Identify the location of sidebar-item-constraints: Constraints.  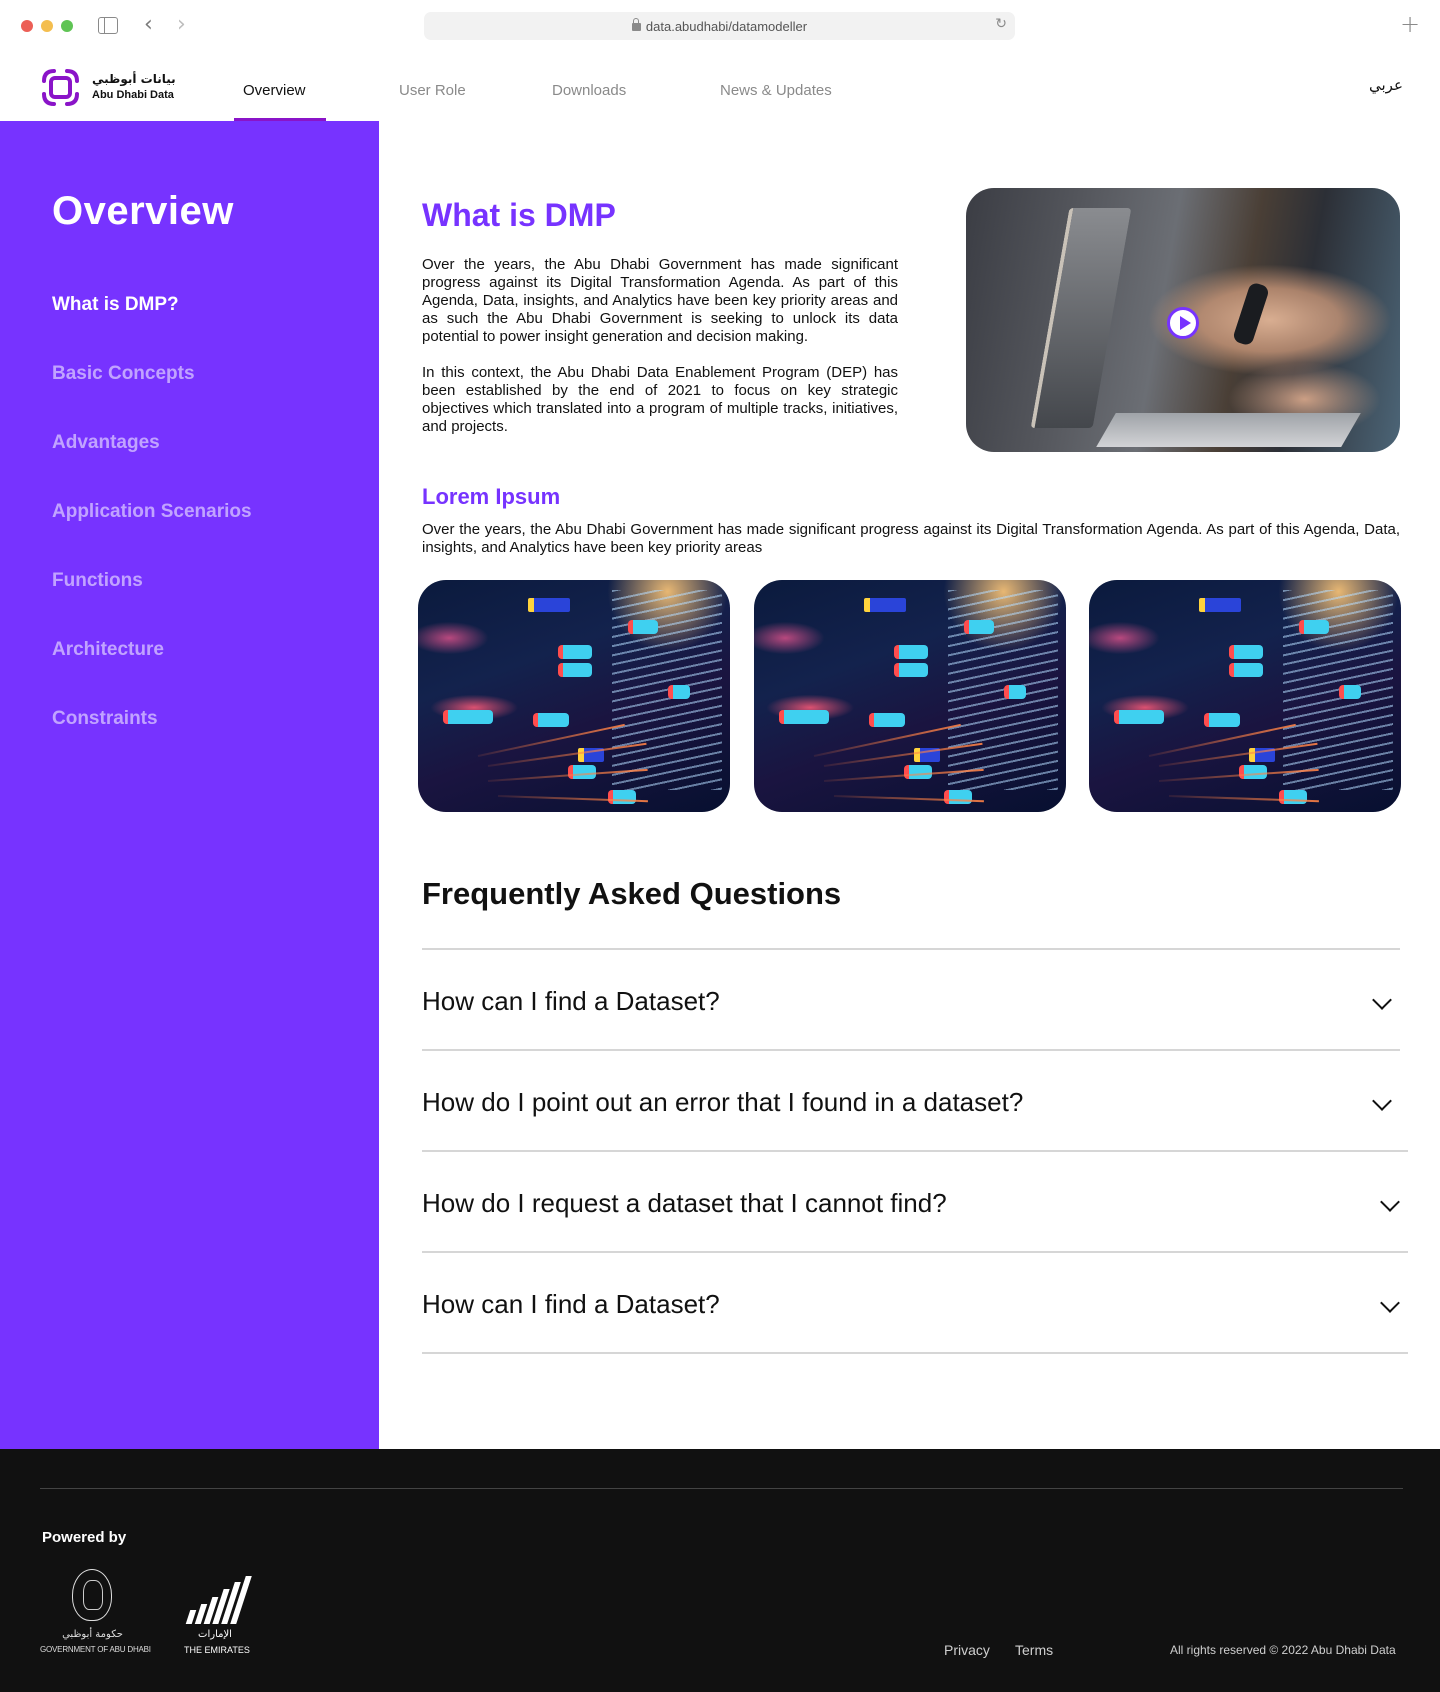
(105, 719).